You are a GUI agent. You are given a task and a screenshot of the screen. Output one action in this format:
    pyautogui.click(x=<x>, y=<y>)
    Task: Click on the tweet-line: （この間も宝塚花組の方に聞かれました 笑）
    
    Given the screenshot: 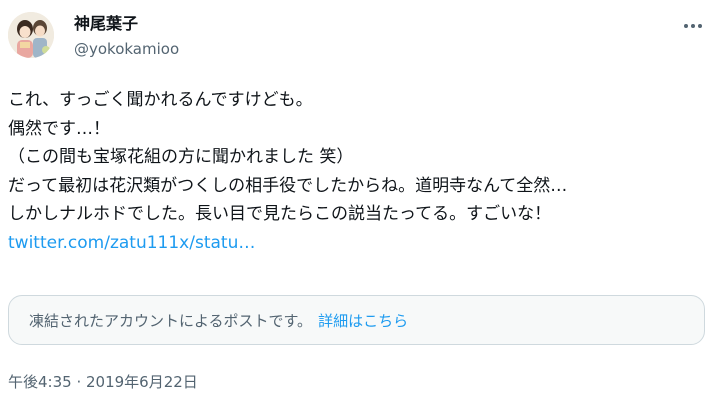 What is the action you would take?
    pyautogui.click(x=181, y=157)
    